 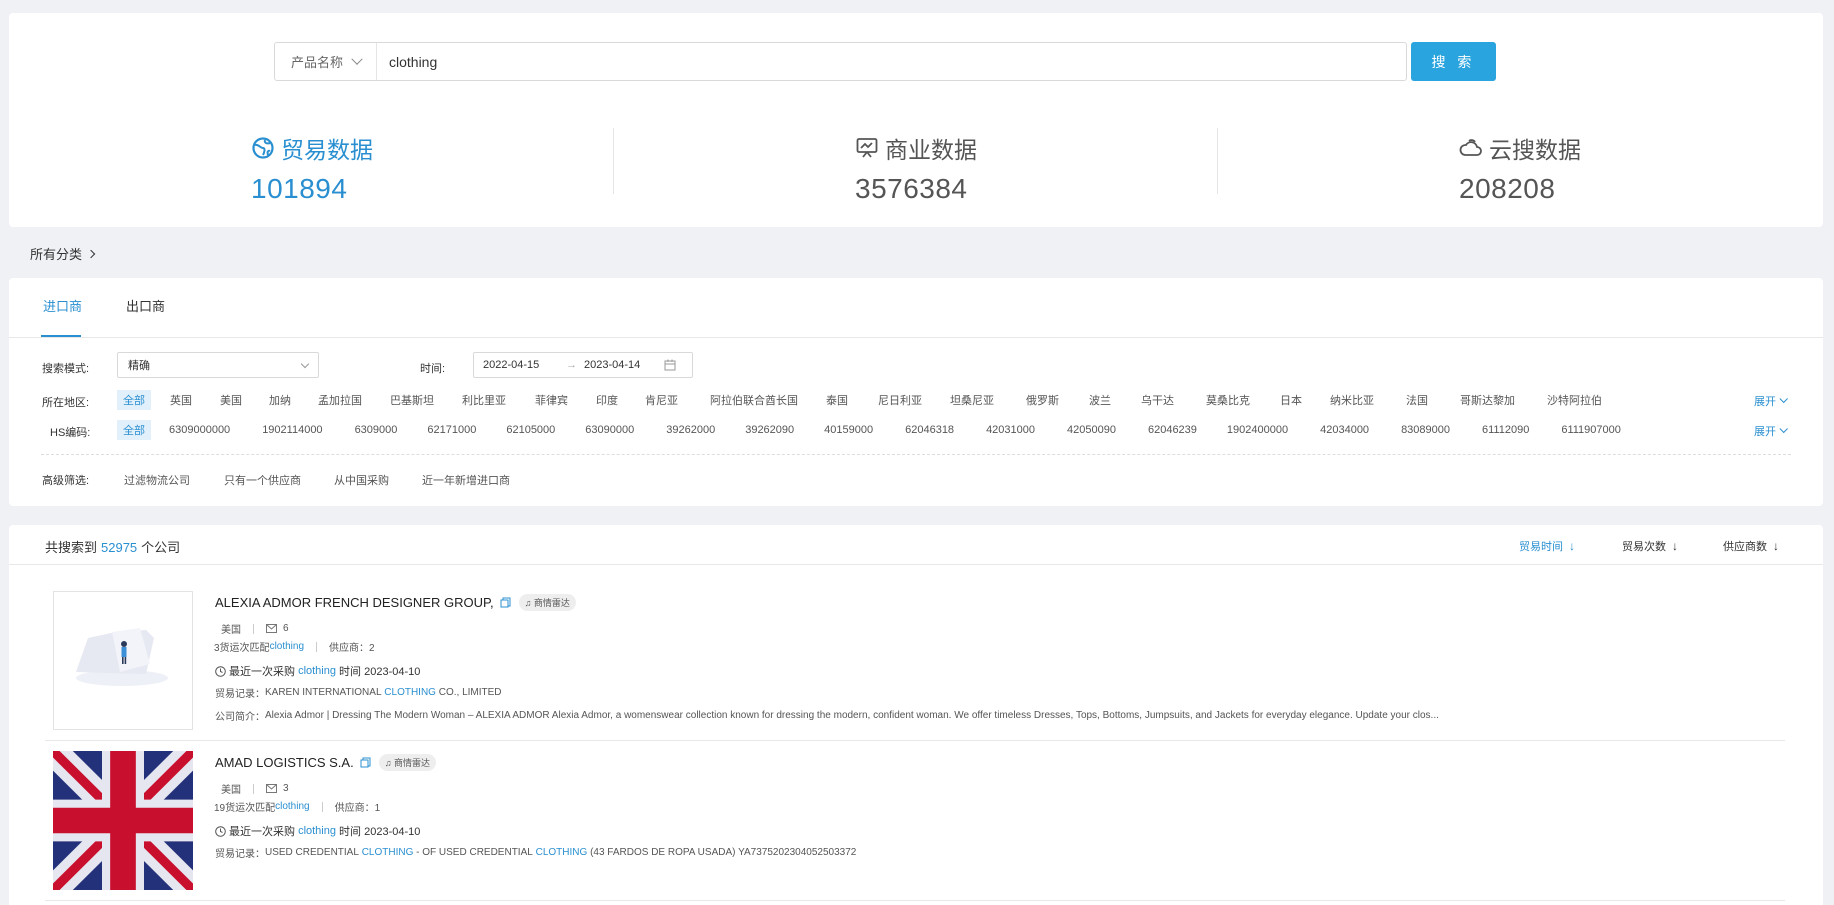 I want to click on hs-chip-17: 61112090, so click(x=1505, y=430).